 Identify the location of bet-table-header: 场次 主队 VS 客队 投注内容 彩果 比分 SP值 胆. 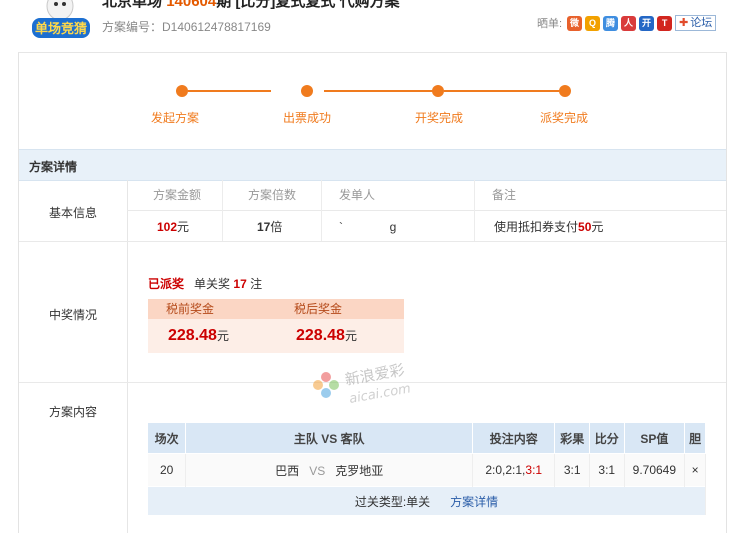
(427, 438).